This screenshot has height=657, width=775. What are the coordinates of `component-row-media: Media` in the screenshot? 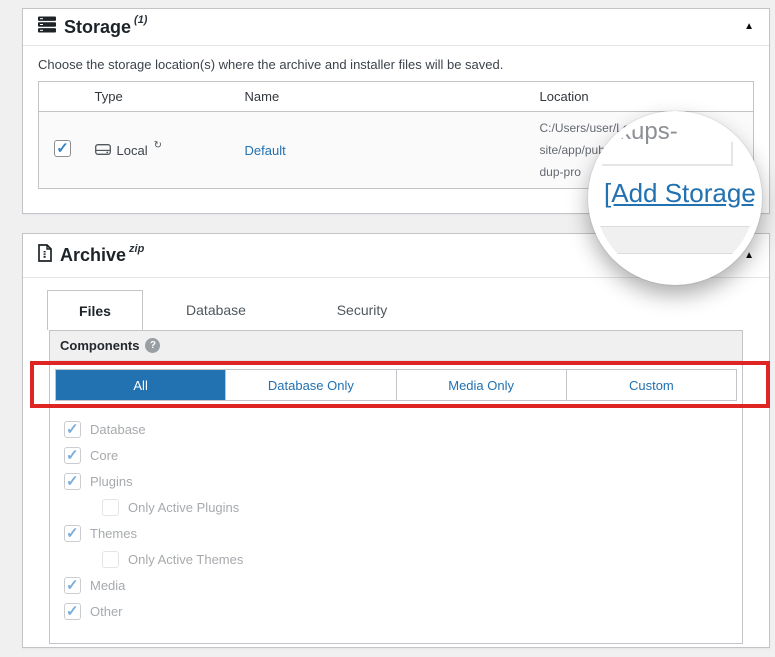 It's located at (403, 585).